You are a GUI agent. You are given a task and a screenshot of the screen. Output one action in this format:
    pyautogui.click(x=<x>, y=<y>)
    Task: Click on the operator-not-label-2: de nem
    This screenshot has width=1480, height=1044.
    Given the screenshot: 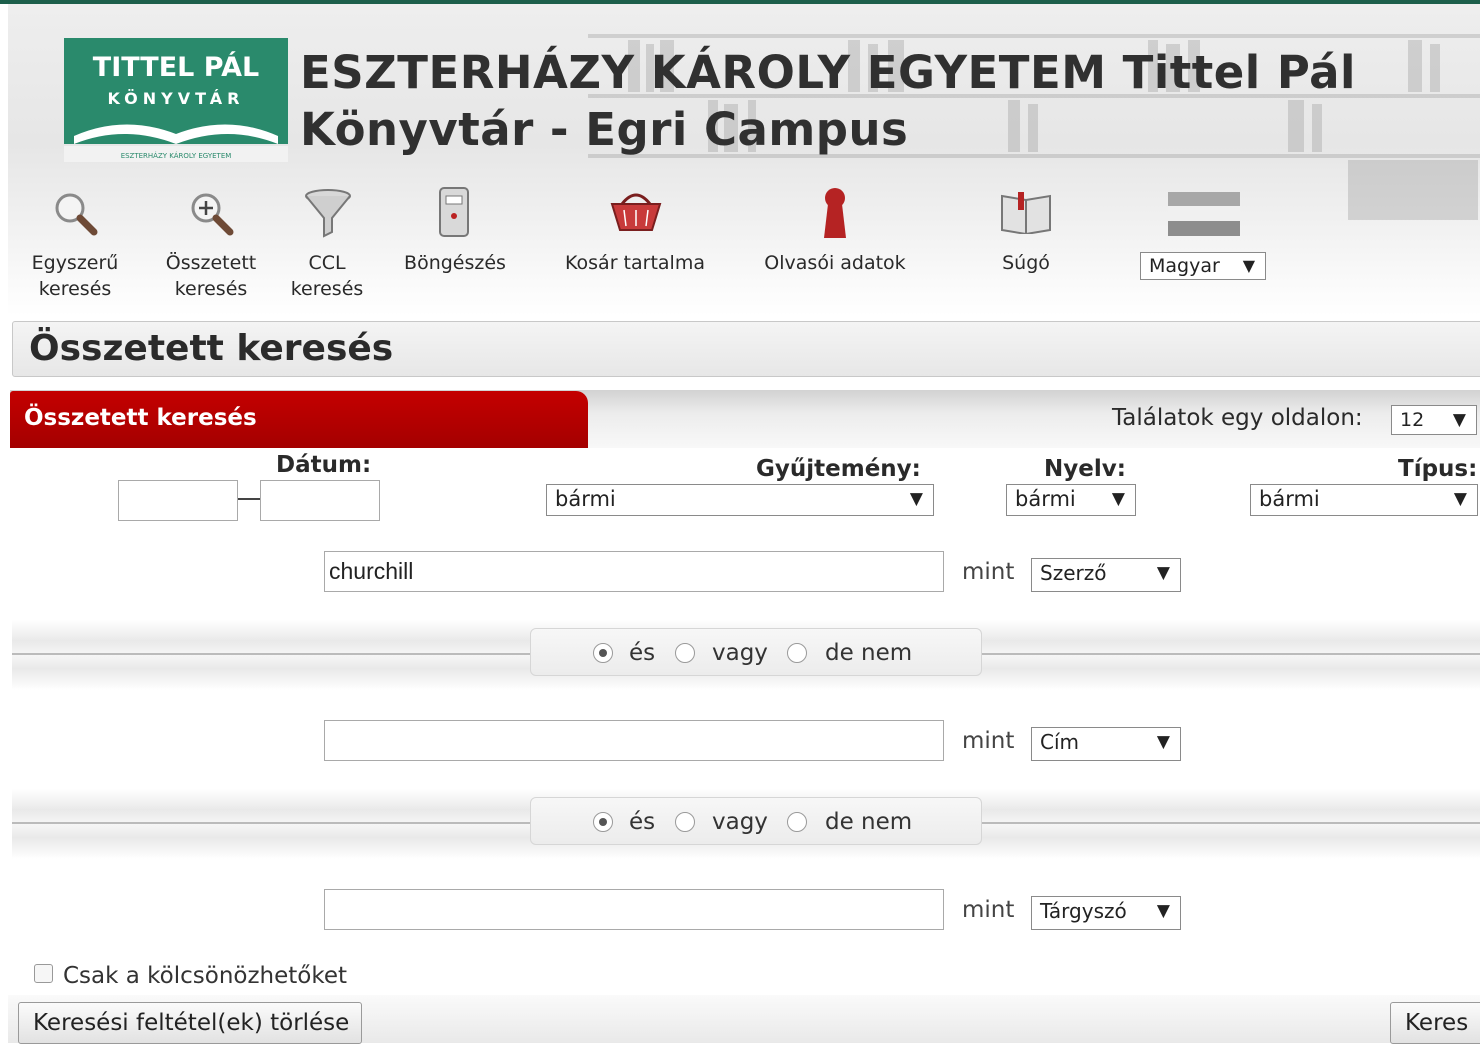 What is the action you would take?
    pyautogui.click(x=869, y=822)
    